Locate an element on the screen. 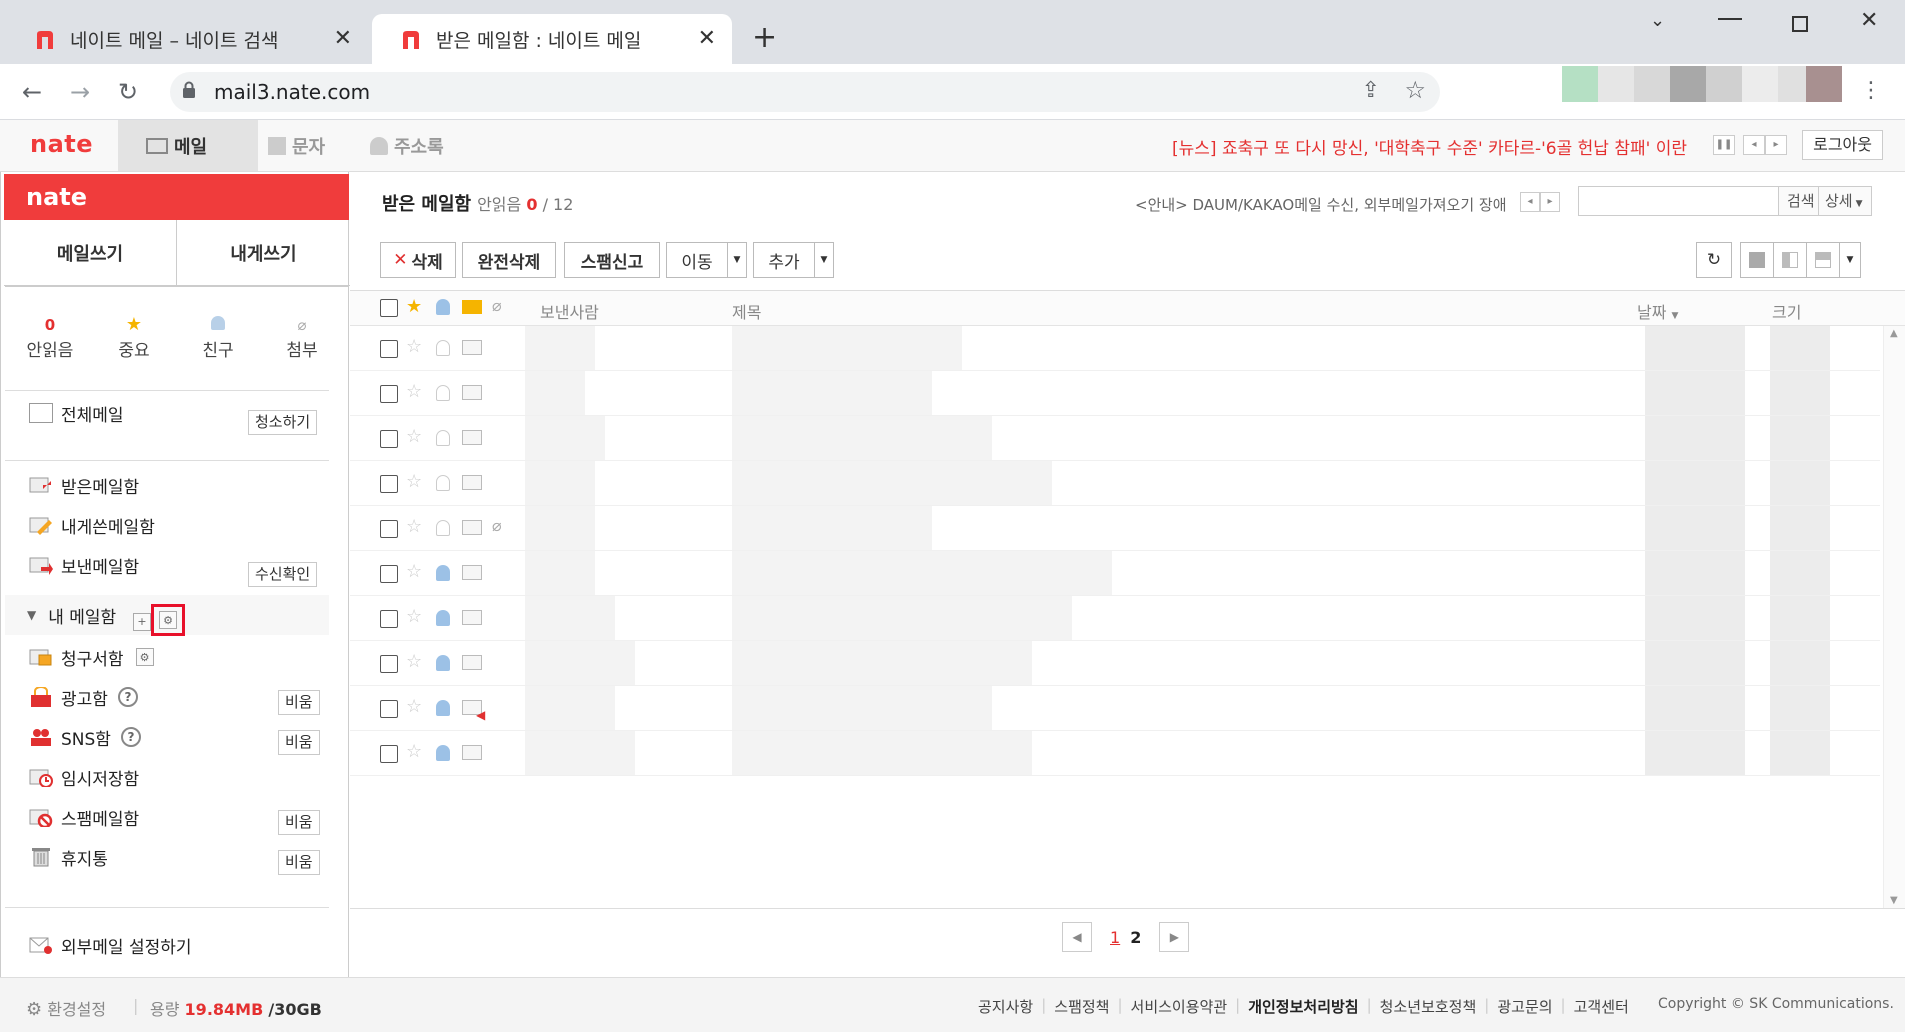 This screenshot has height=1032, width=1905. new-tab-plus-icon: + is located at coordinates (764, 37).